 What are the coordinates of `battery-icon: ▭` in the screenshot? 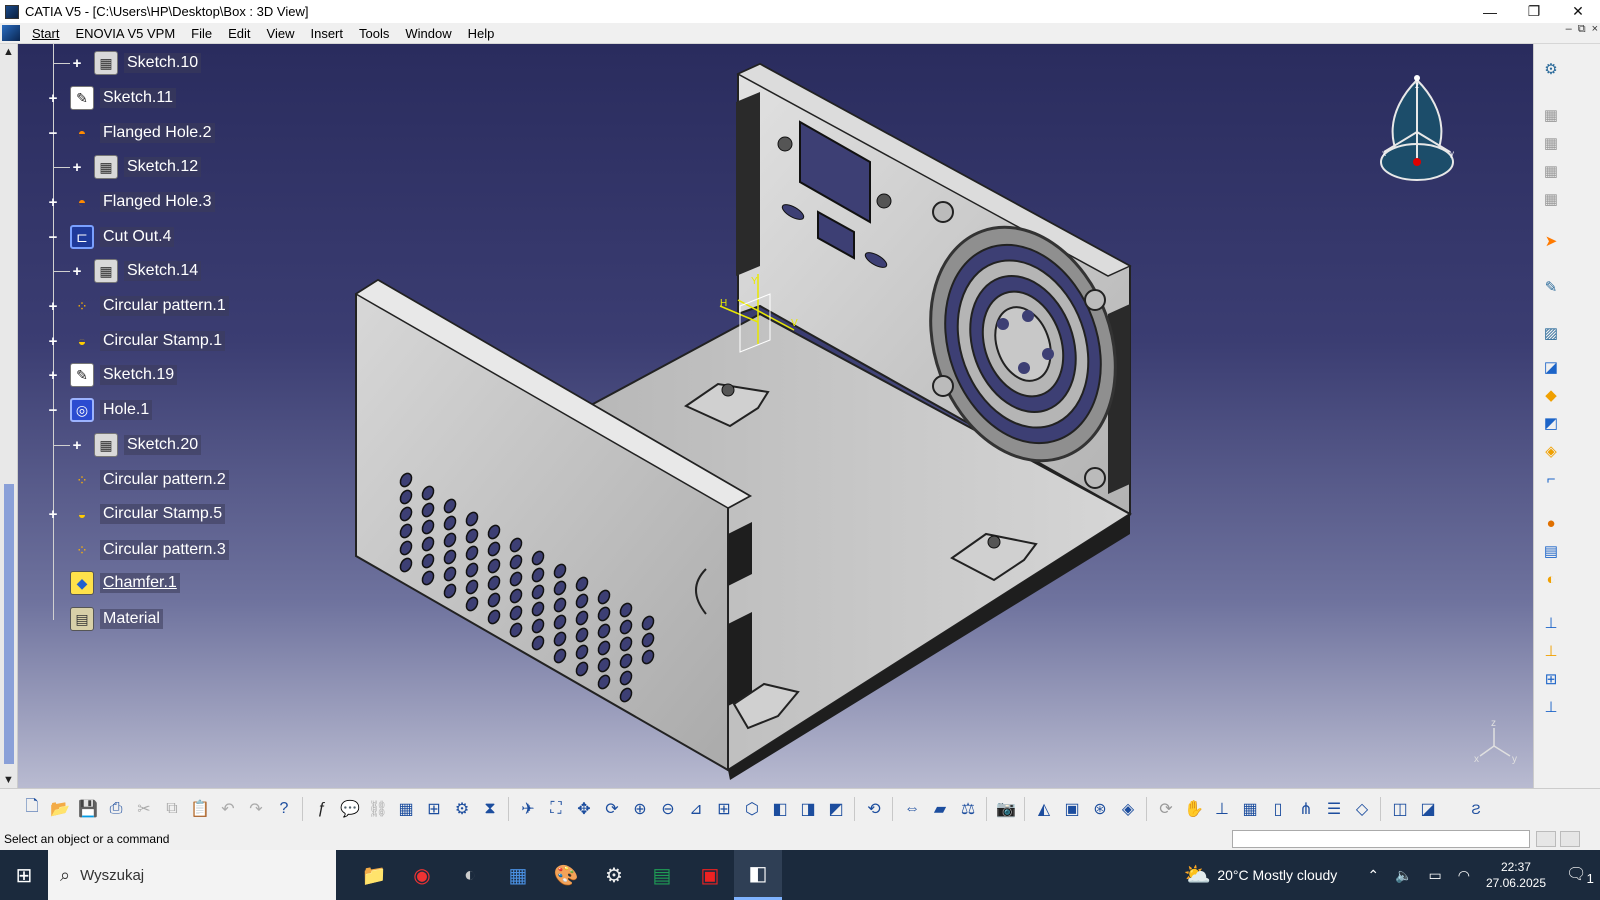 It's located at (1434, 875).